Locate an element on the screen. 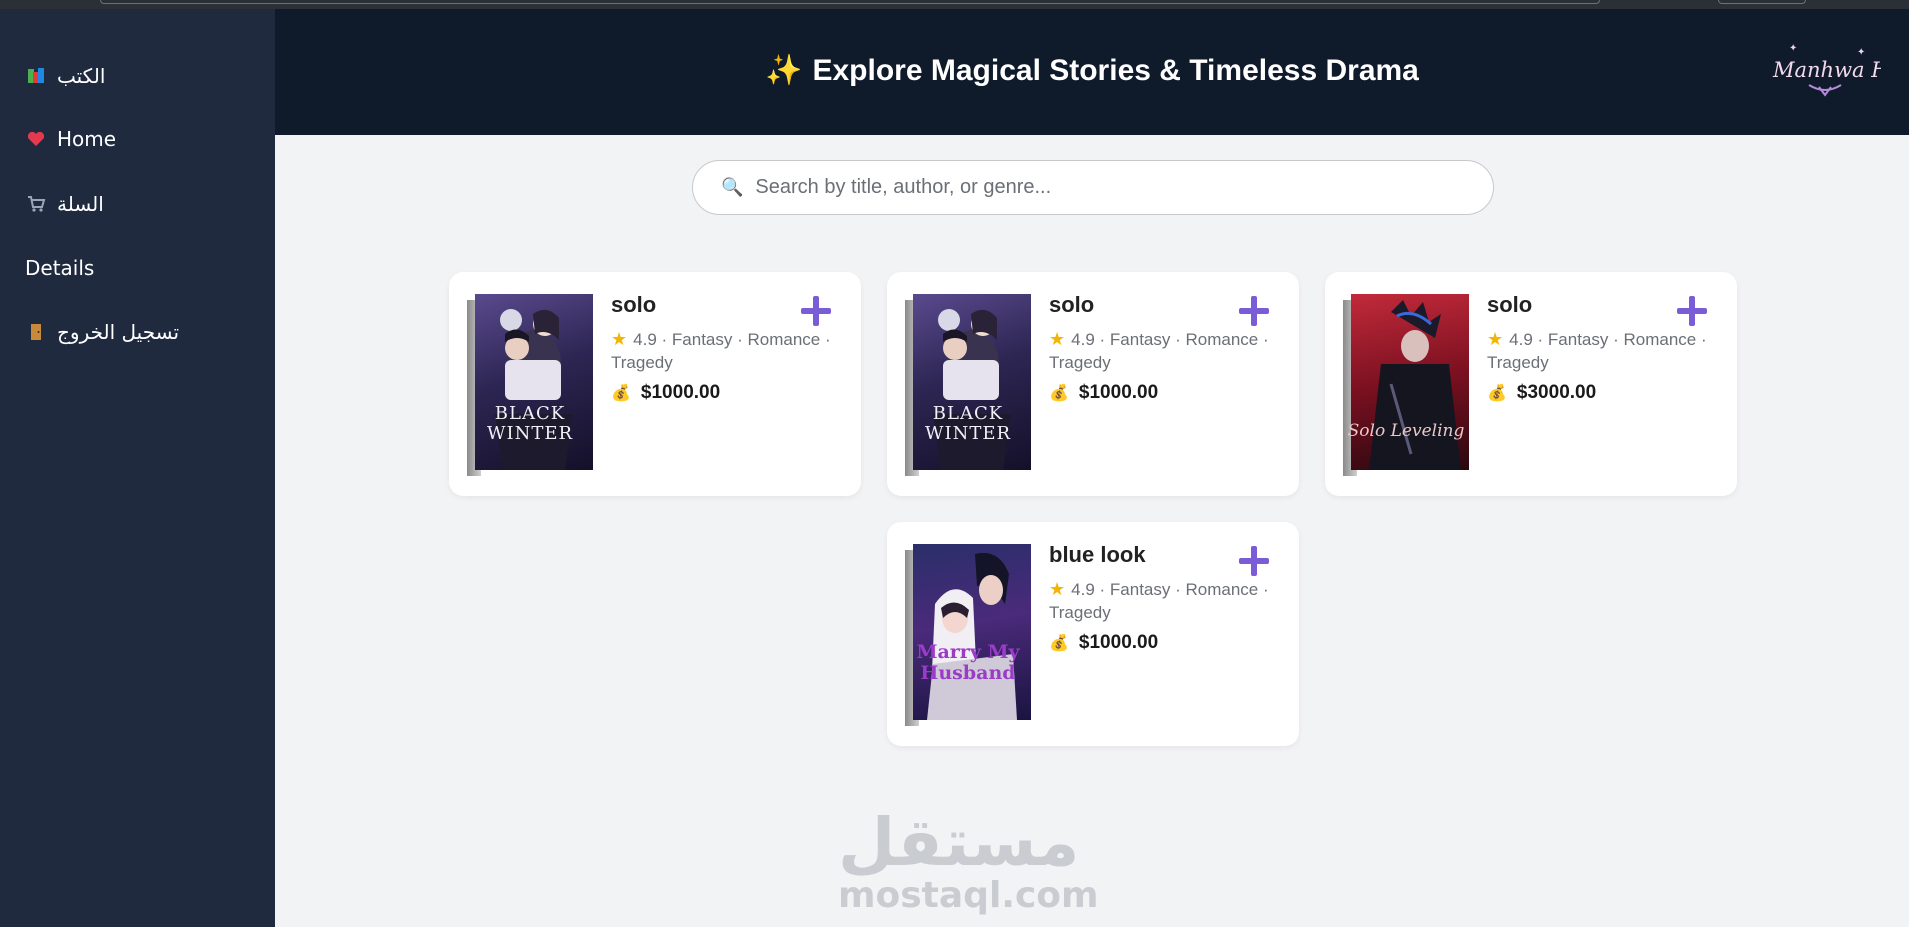 The width and height of the screenshot is (1909, 927). brand-logo: Manhwa Haven ✦ ✦ is located at coordinates (1839, 71).